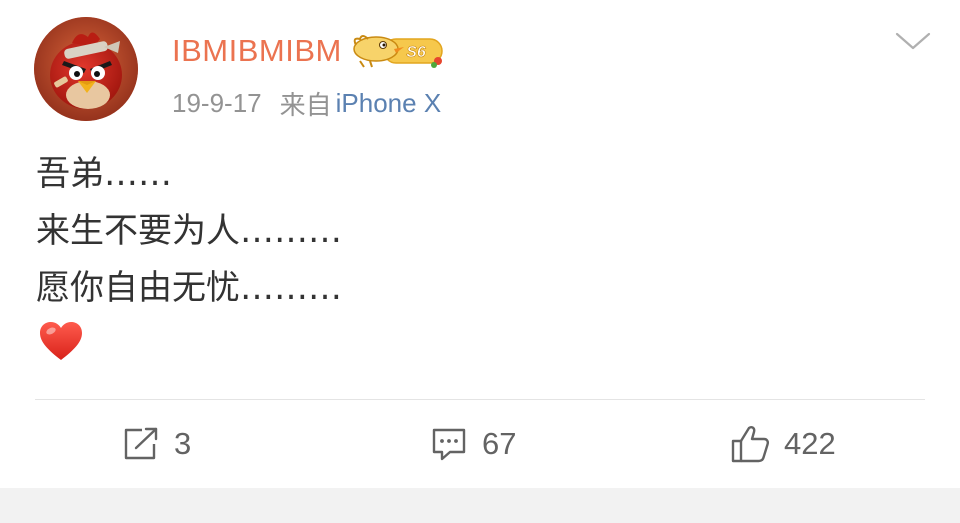 The height and width of the screenshot is (523, 960). What do you see at coordinates (305, 105) in the screenshot?
I see `source-prefix: 来自` at bounding box center [305, 105].